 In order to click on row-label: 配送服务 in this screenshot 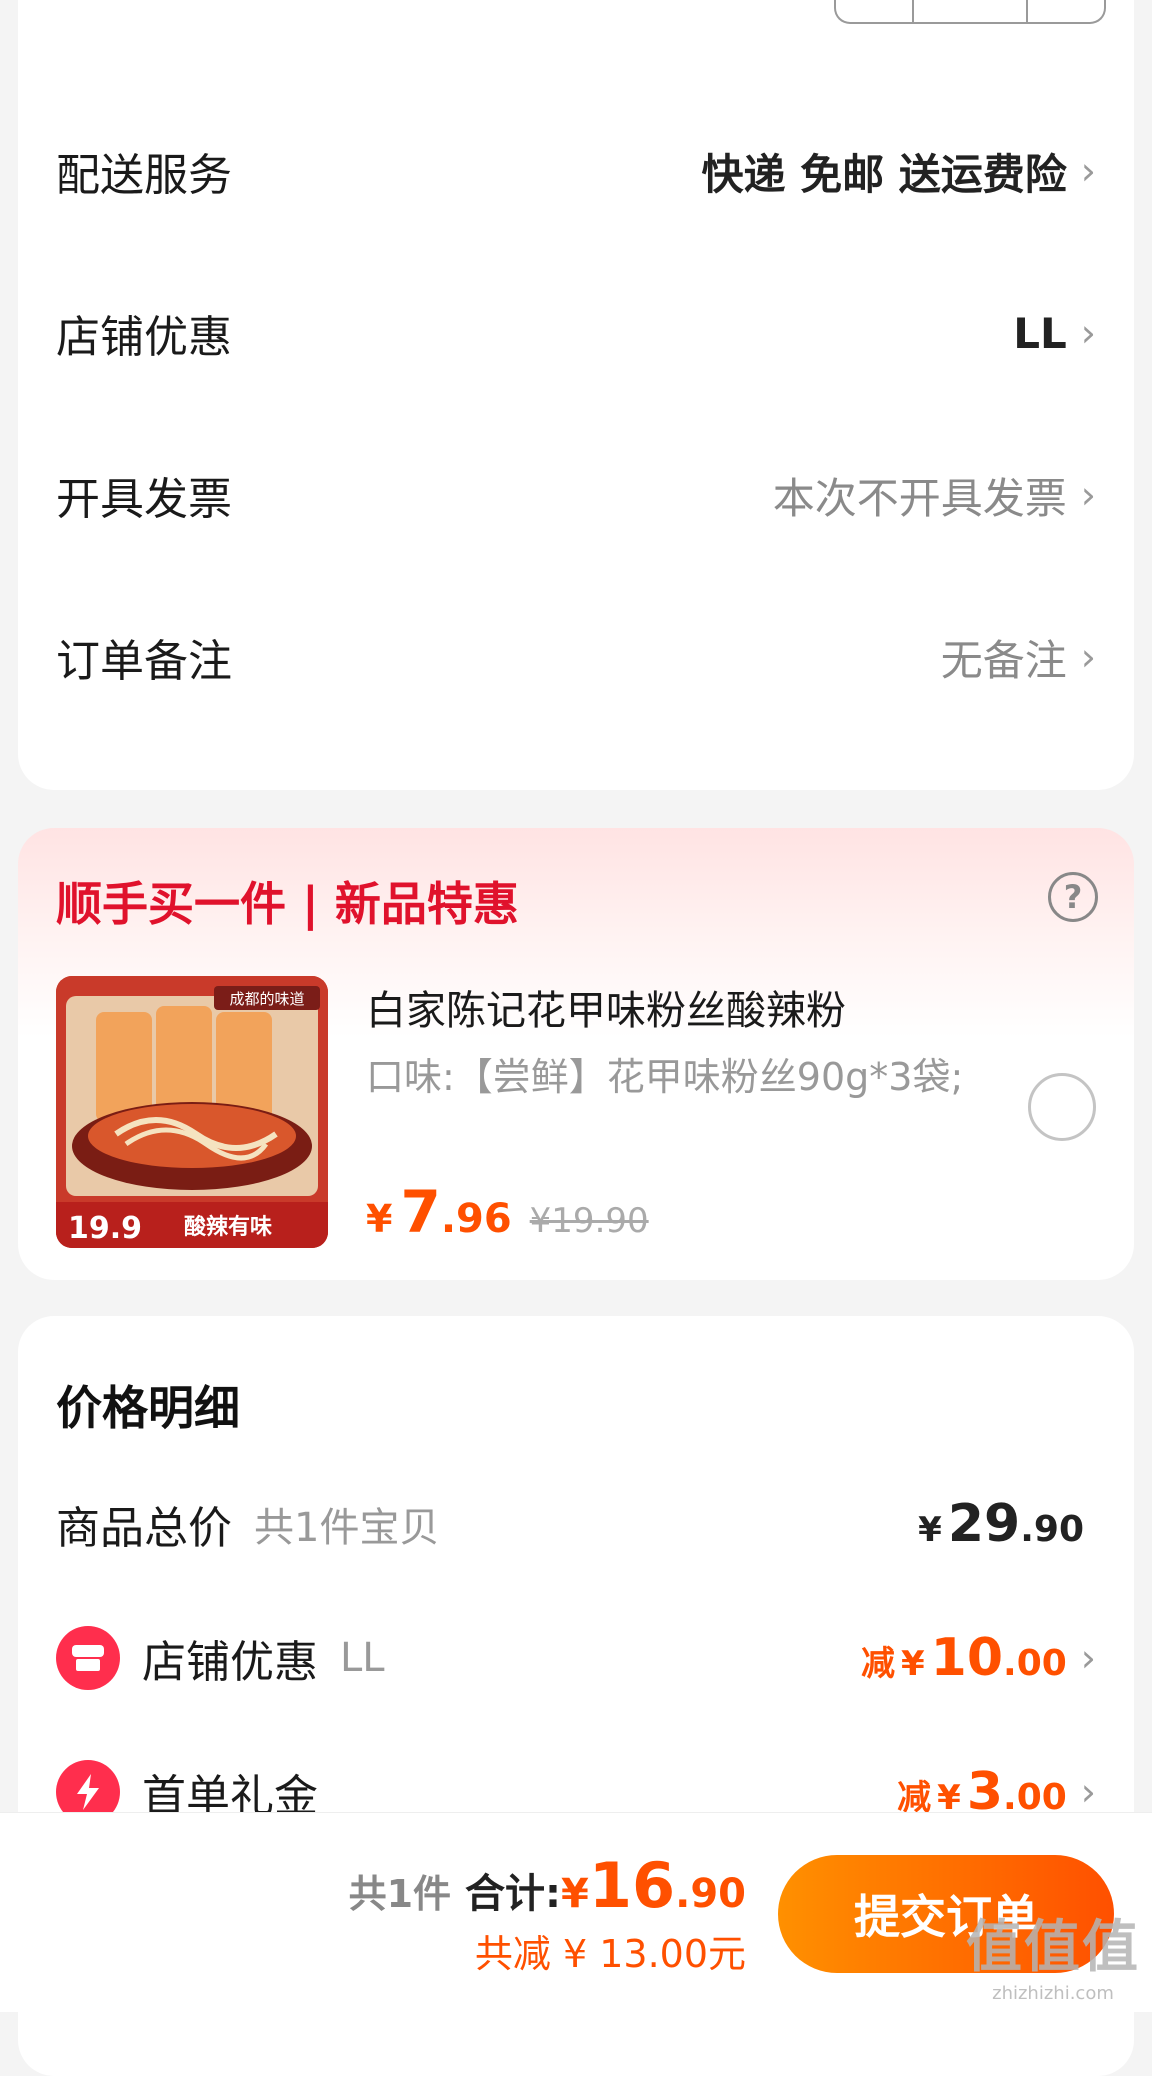, I will do `click(144, 175)`.